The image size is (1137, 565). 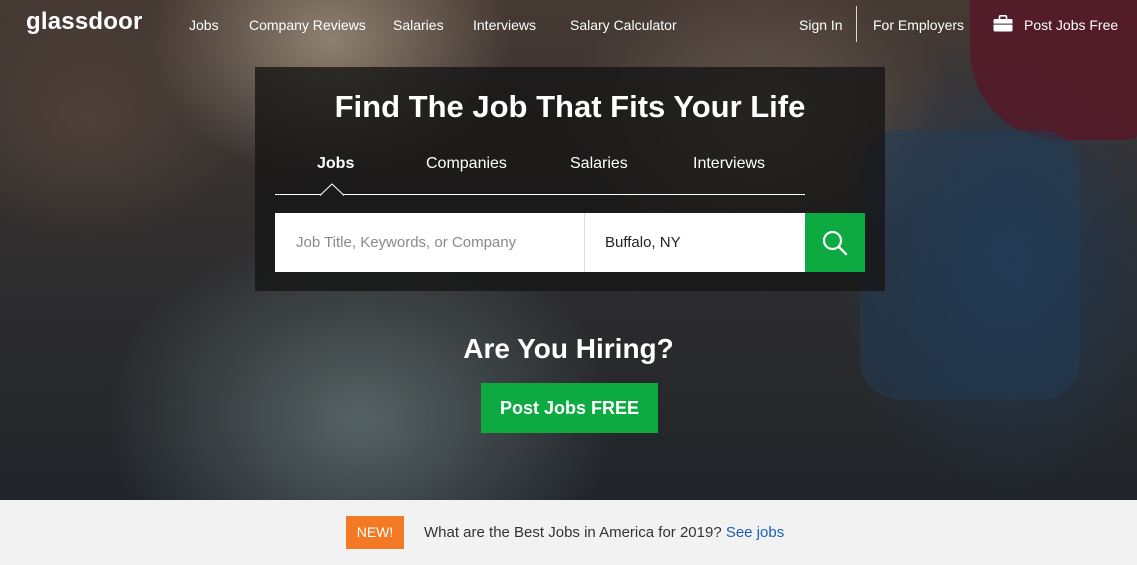 I want to click on nav-link-jobs: Jobs, so click(x=204, y=25).